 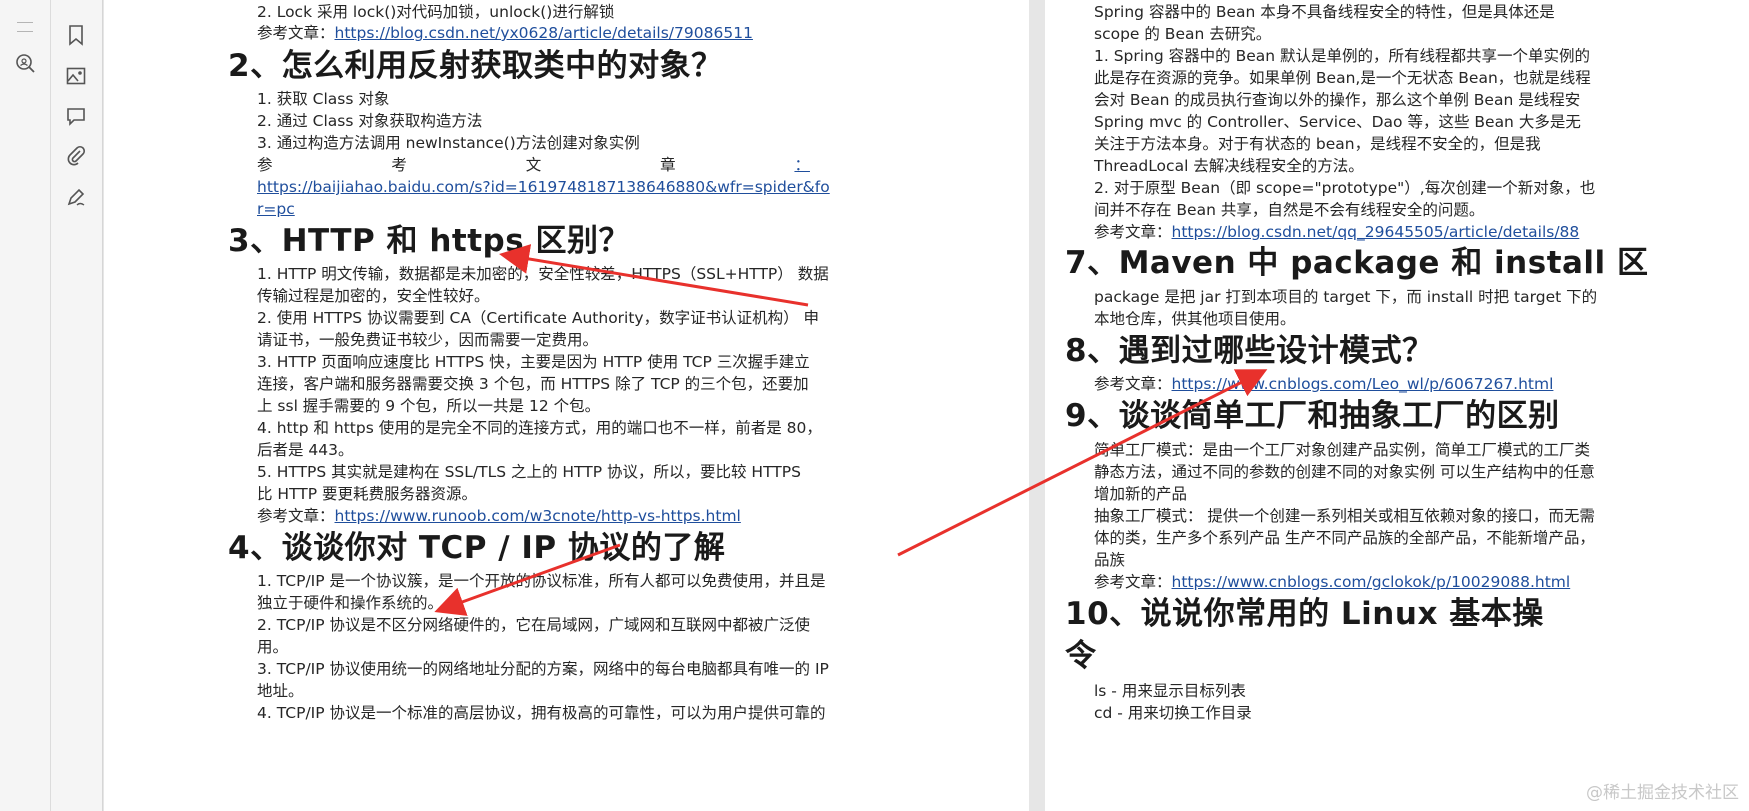 What do you see at coordinates (436, 12) in the screenshot?
I see `text-line: 2. Lock 采用 lock()对代码加锁，unlock()进行解锁` at bounding box center [436, 12].